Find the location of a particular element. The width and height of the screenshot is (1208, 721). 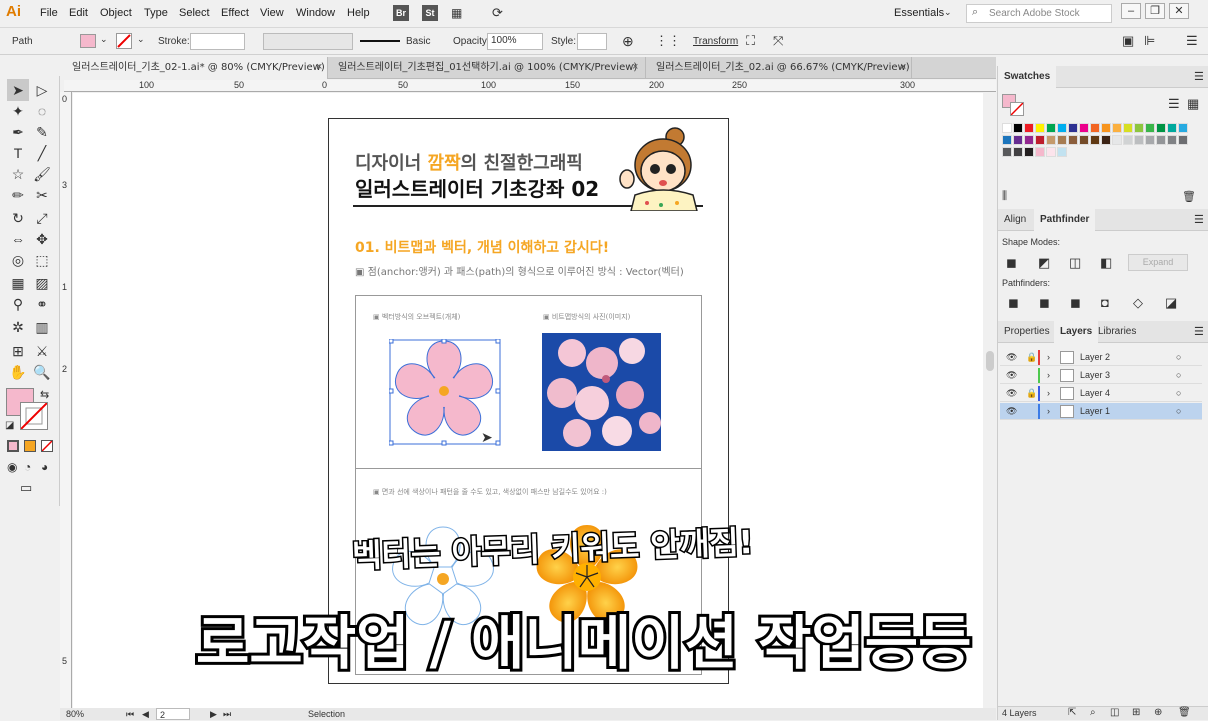

lock-icon: 🔒 is located at coordinates (1031, 393).